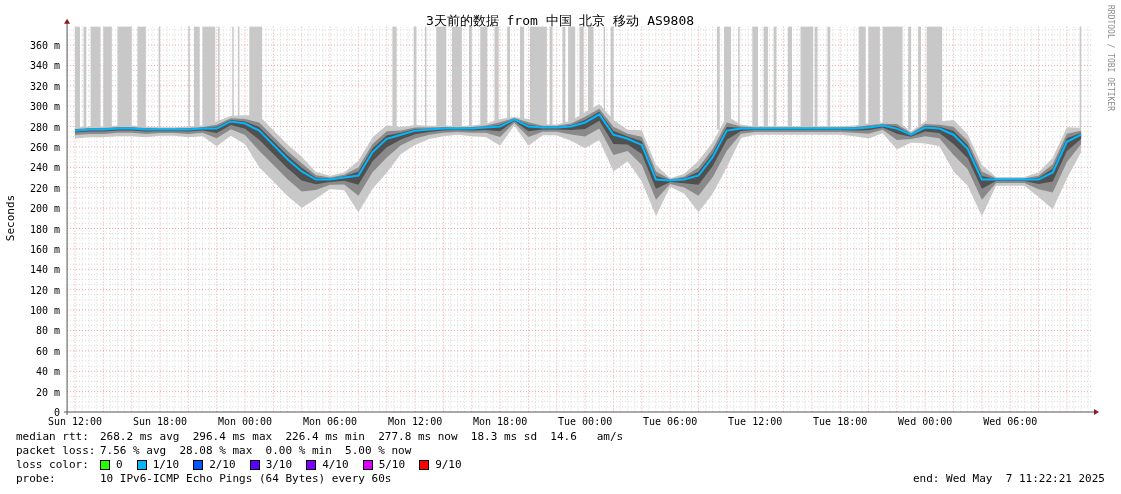 Image resolution: width=1121 pixels, height=494 pixels. I want to click on legend-text: 5/10, so click(392, 465).